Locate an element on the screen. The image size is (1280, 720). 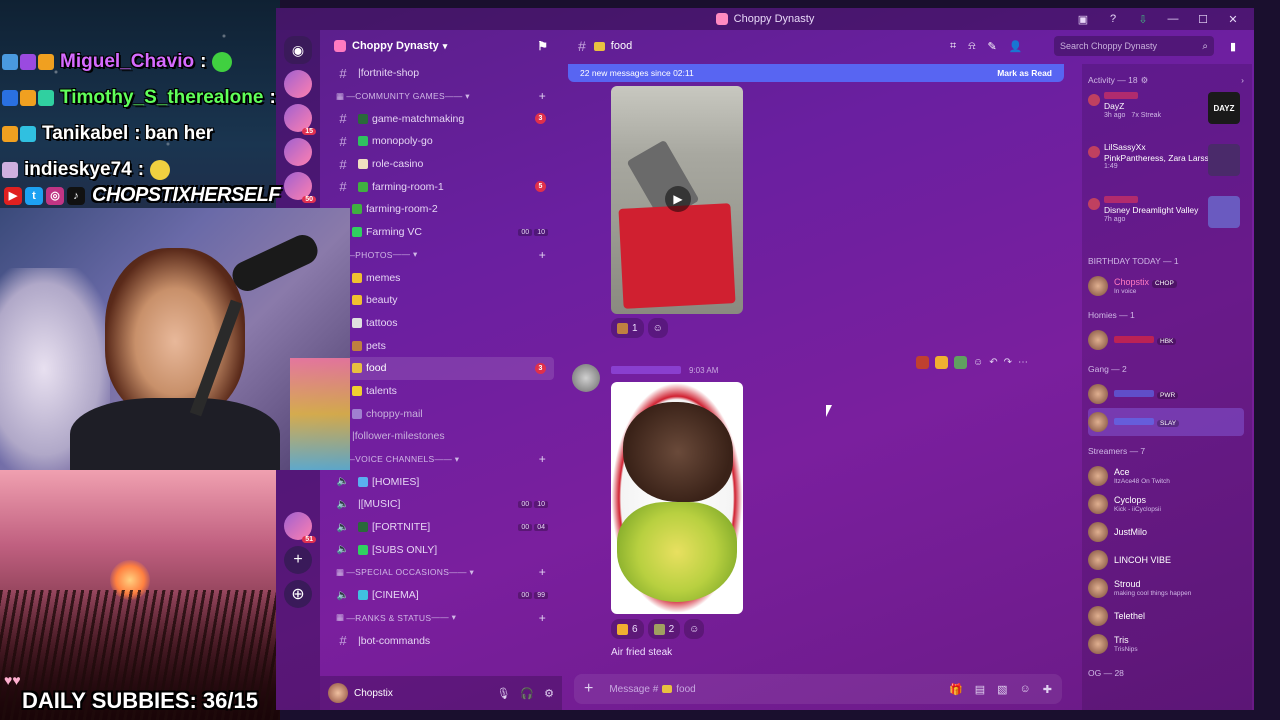
headphones-icon: 🎧 is located at coordinates (527, 693).